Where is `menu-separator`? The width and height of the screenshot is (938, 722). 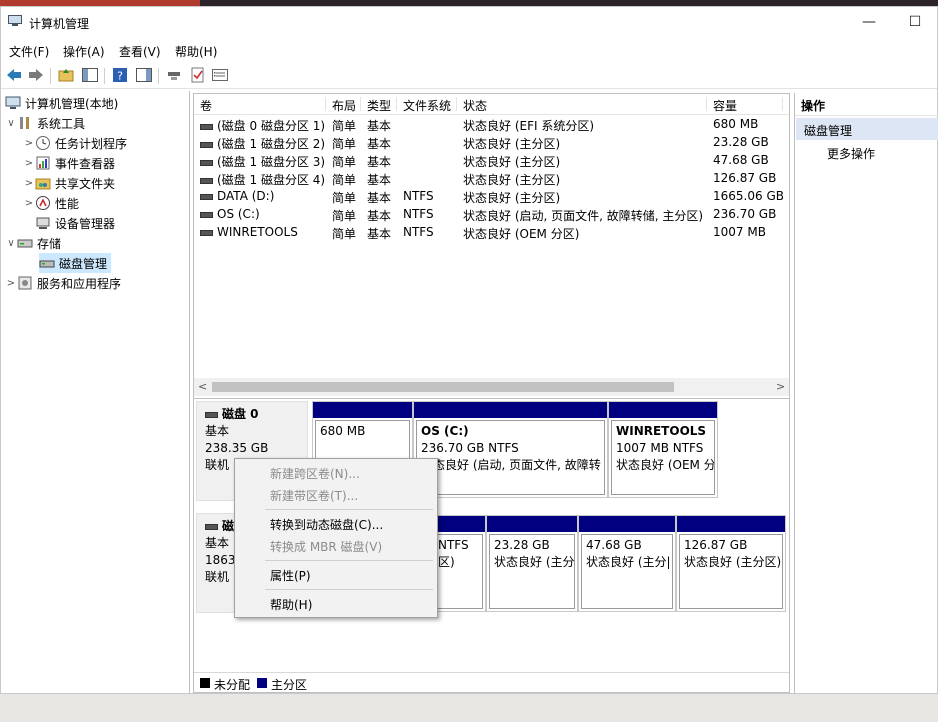 menu-separator is located at coordinates (349, 509).